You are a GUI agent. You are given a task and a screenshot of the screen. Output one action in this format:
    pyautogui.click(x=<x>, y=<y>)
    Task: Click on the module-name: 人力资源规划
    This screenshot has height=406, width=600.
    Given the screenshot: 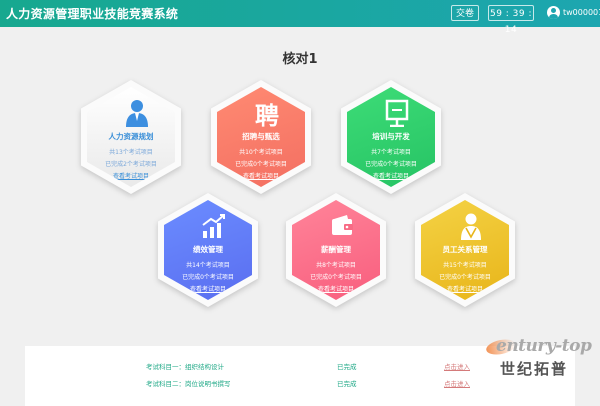 What is the action you would take?
    pyautogui.click(x=131, y=136)
    